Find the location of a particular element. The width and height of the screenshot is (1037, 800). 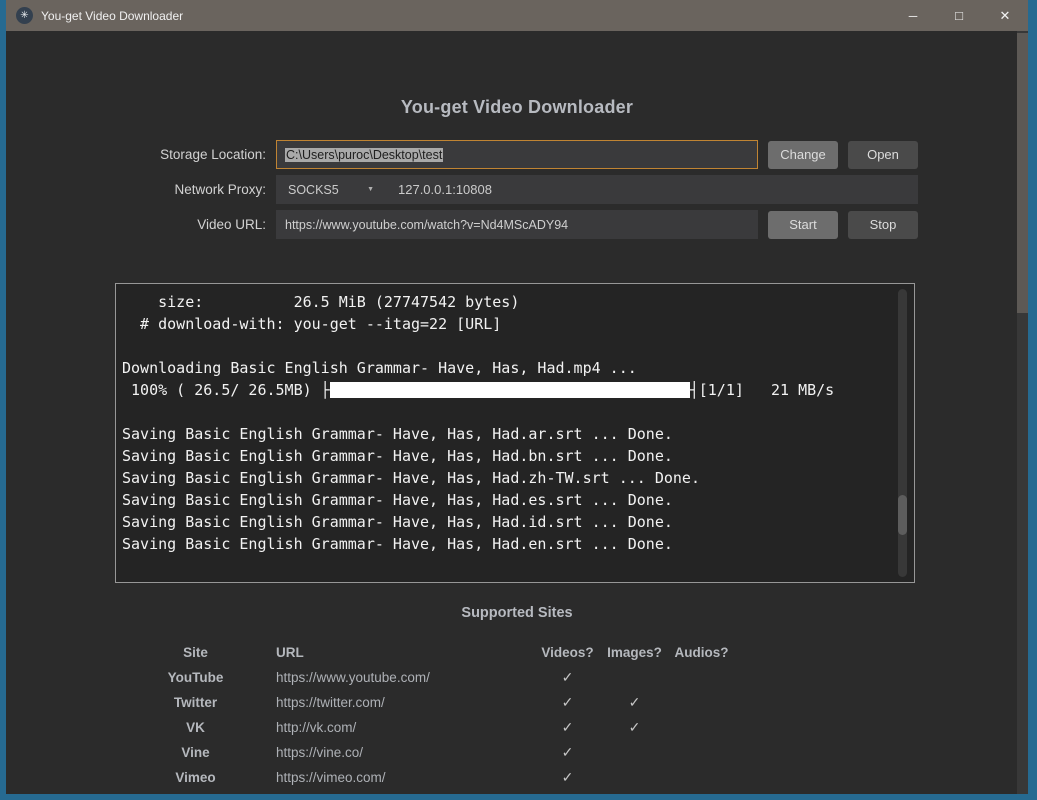

proxy-label: Network Proxy: is located at coordinates (220, 189).